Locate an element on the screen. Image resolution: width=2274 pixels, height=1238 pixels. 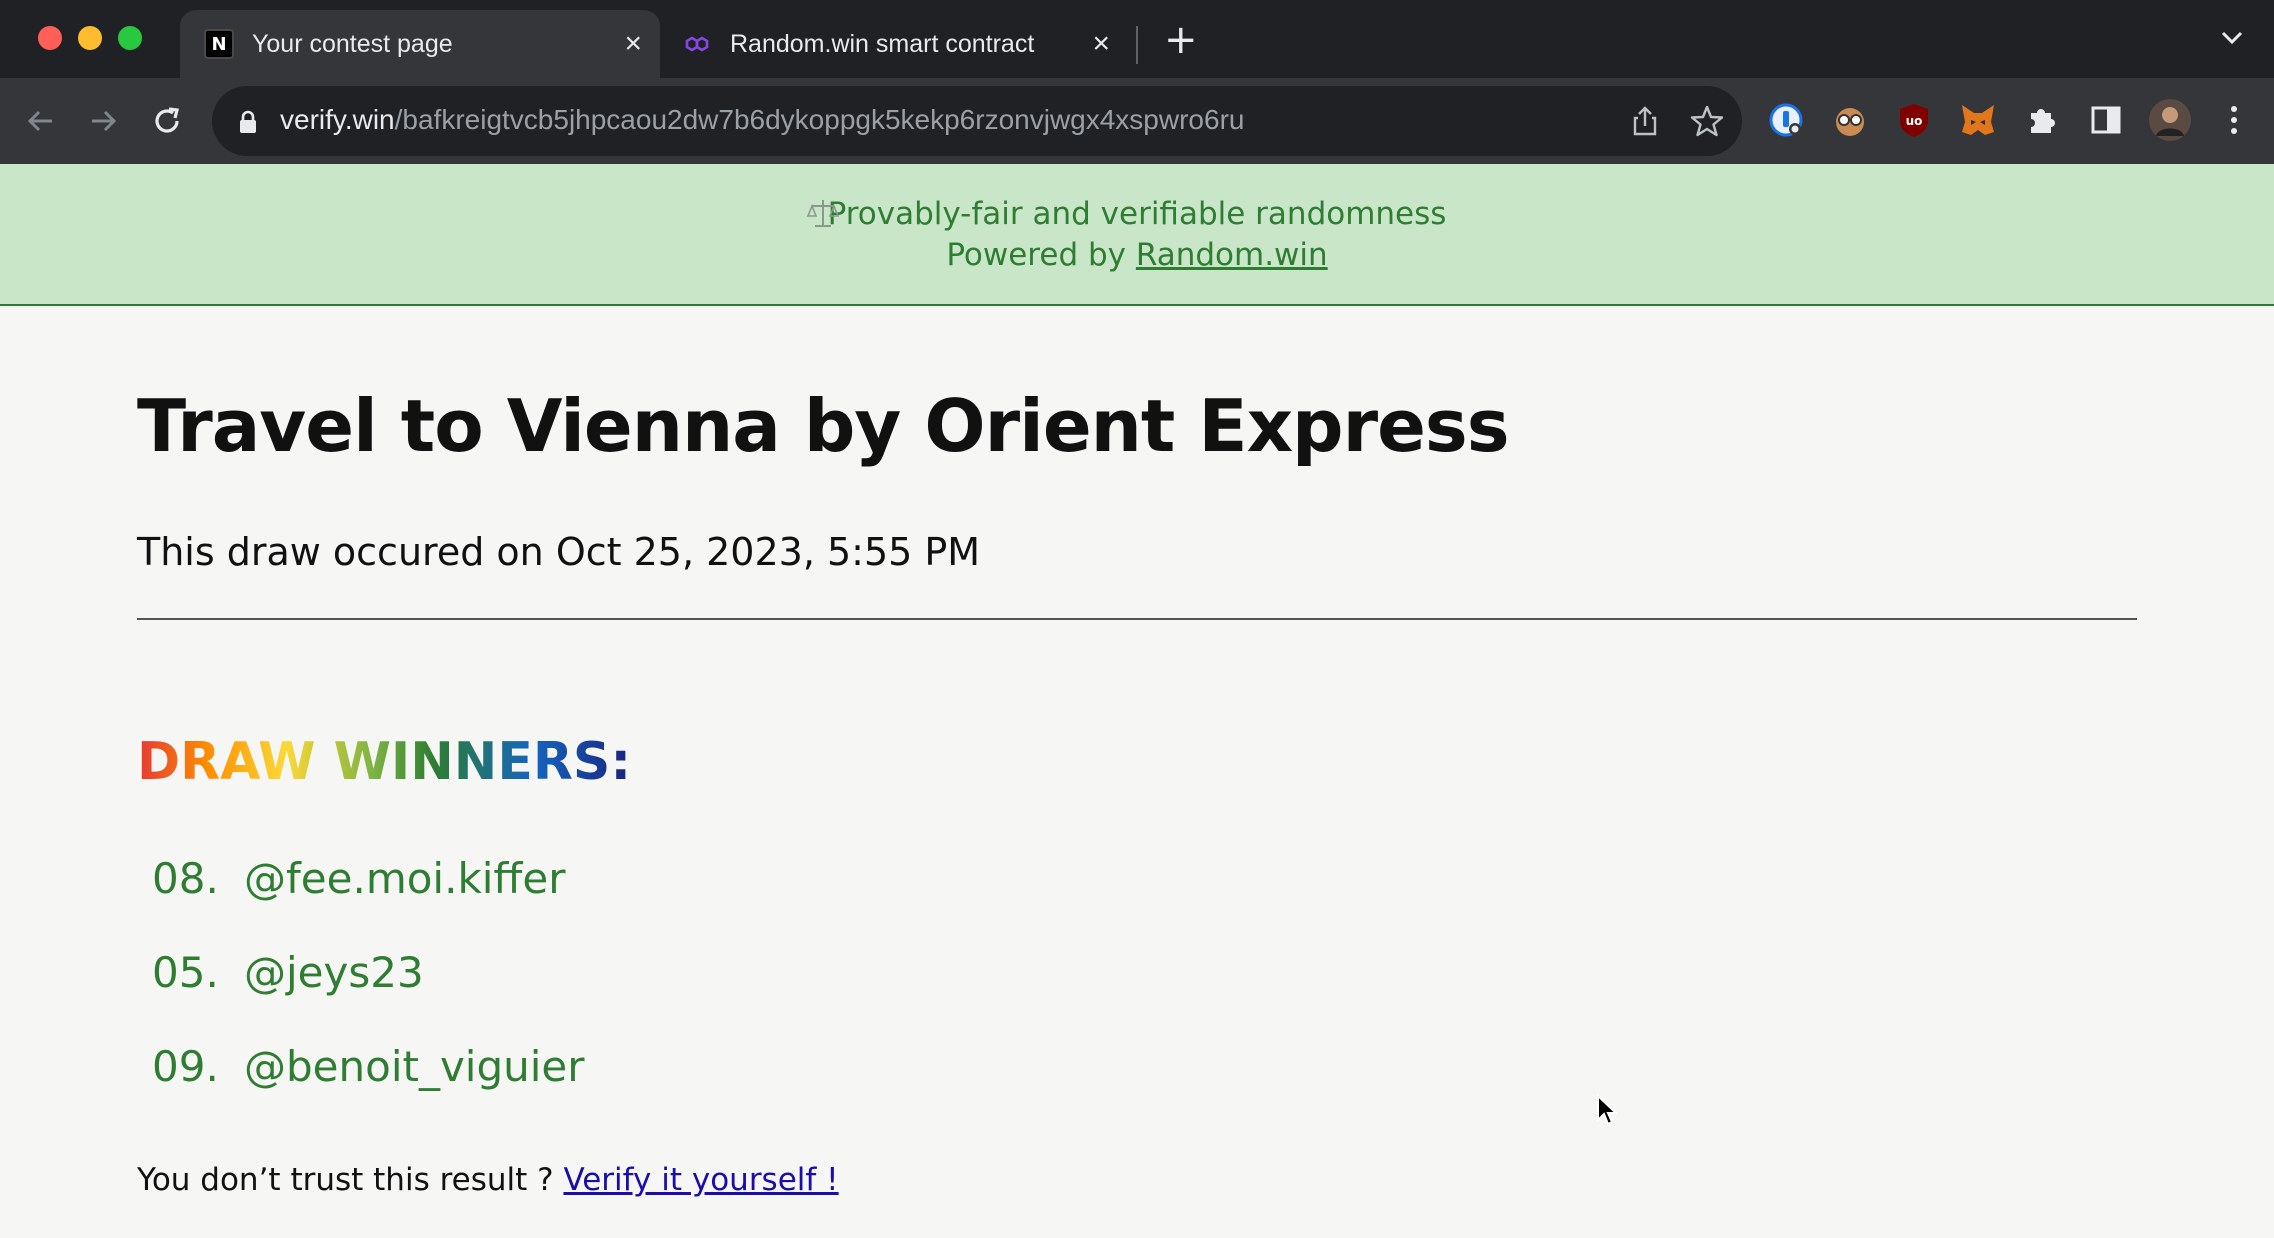
winner-number: 08. is located at coordinates (185, 878).